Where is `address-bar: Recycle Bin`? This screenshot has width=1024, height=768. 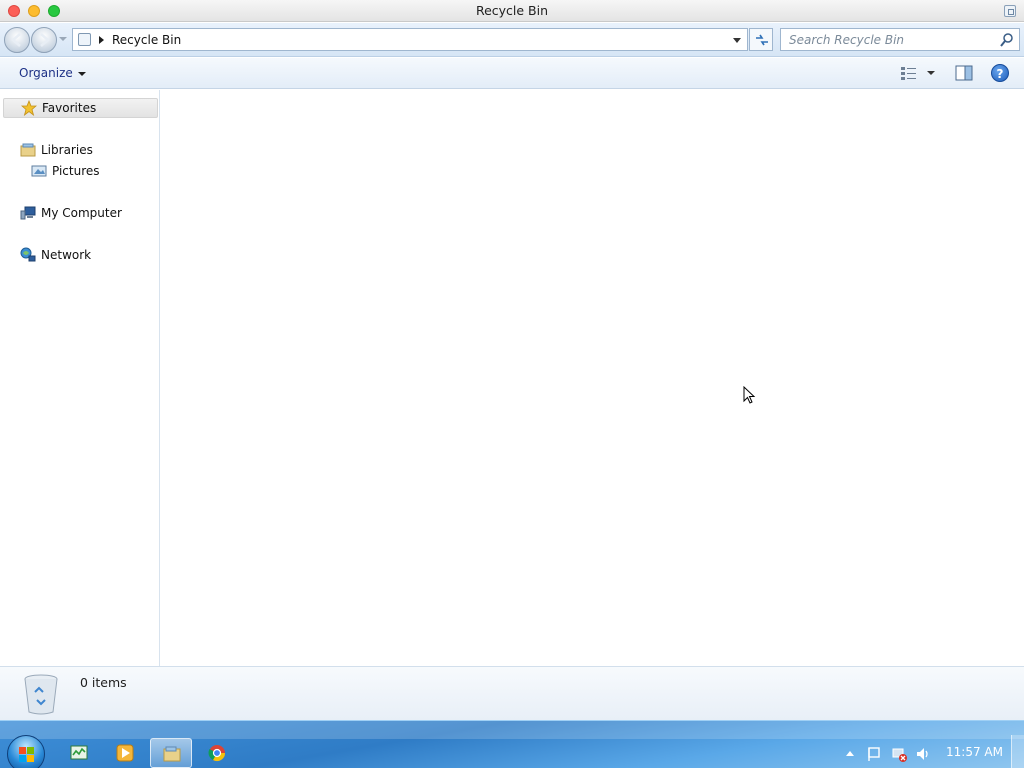 address-bar: Recycle Bin is located at coordinates (410, 39).